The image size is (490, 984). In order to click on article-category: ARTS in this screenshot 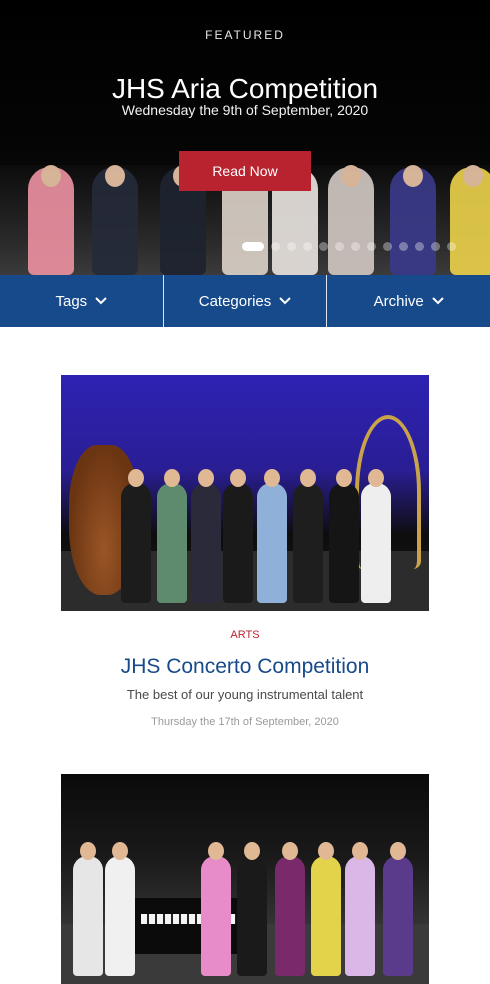, I will do `click(245, 635)`.